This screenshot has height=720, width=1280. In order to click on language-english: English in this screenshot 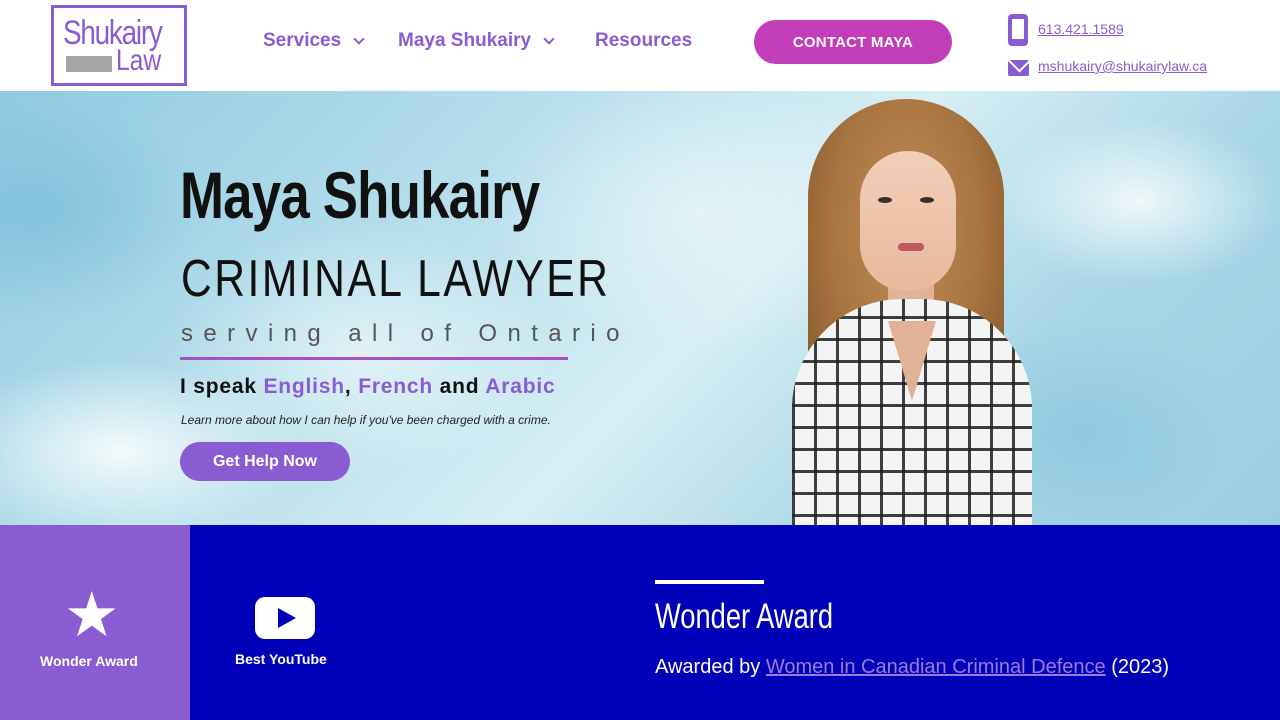, I will do `click(304, 386)`.